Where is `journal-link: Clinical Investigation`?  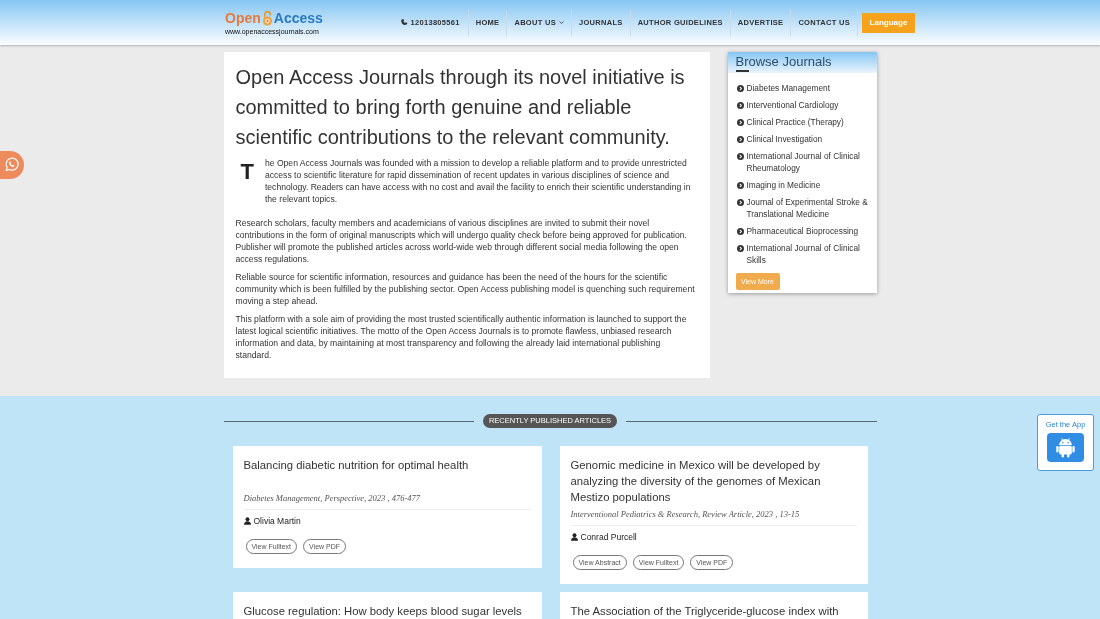
journal-link: Clinical Investigation is located at coordinates (803, 139).